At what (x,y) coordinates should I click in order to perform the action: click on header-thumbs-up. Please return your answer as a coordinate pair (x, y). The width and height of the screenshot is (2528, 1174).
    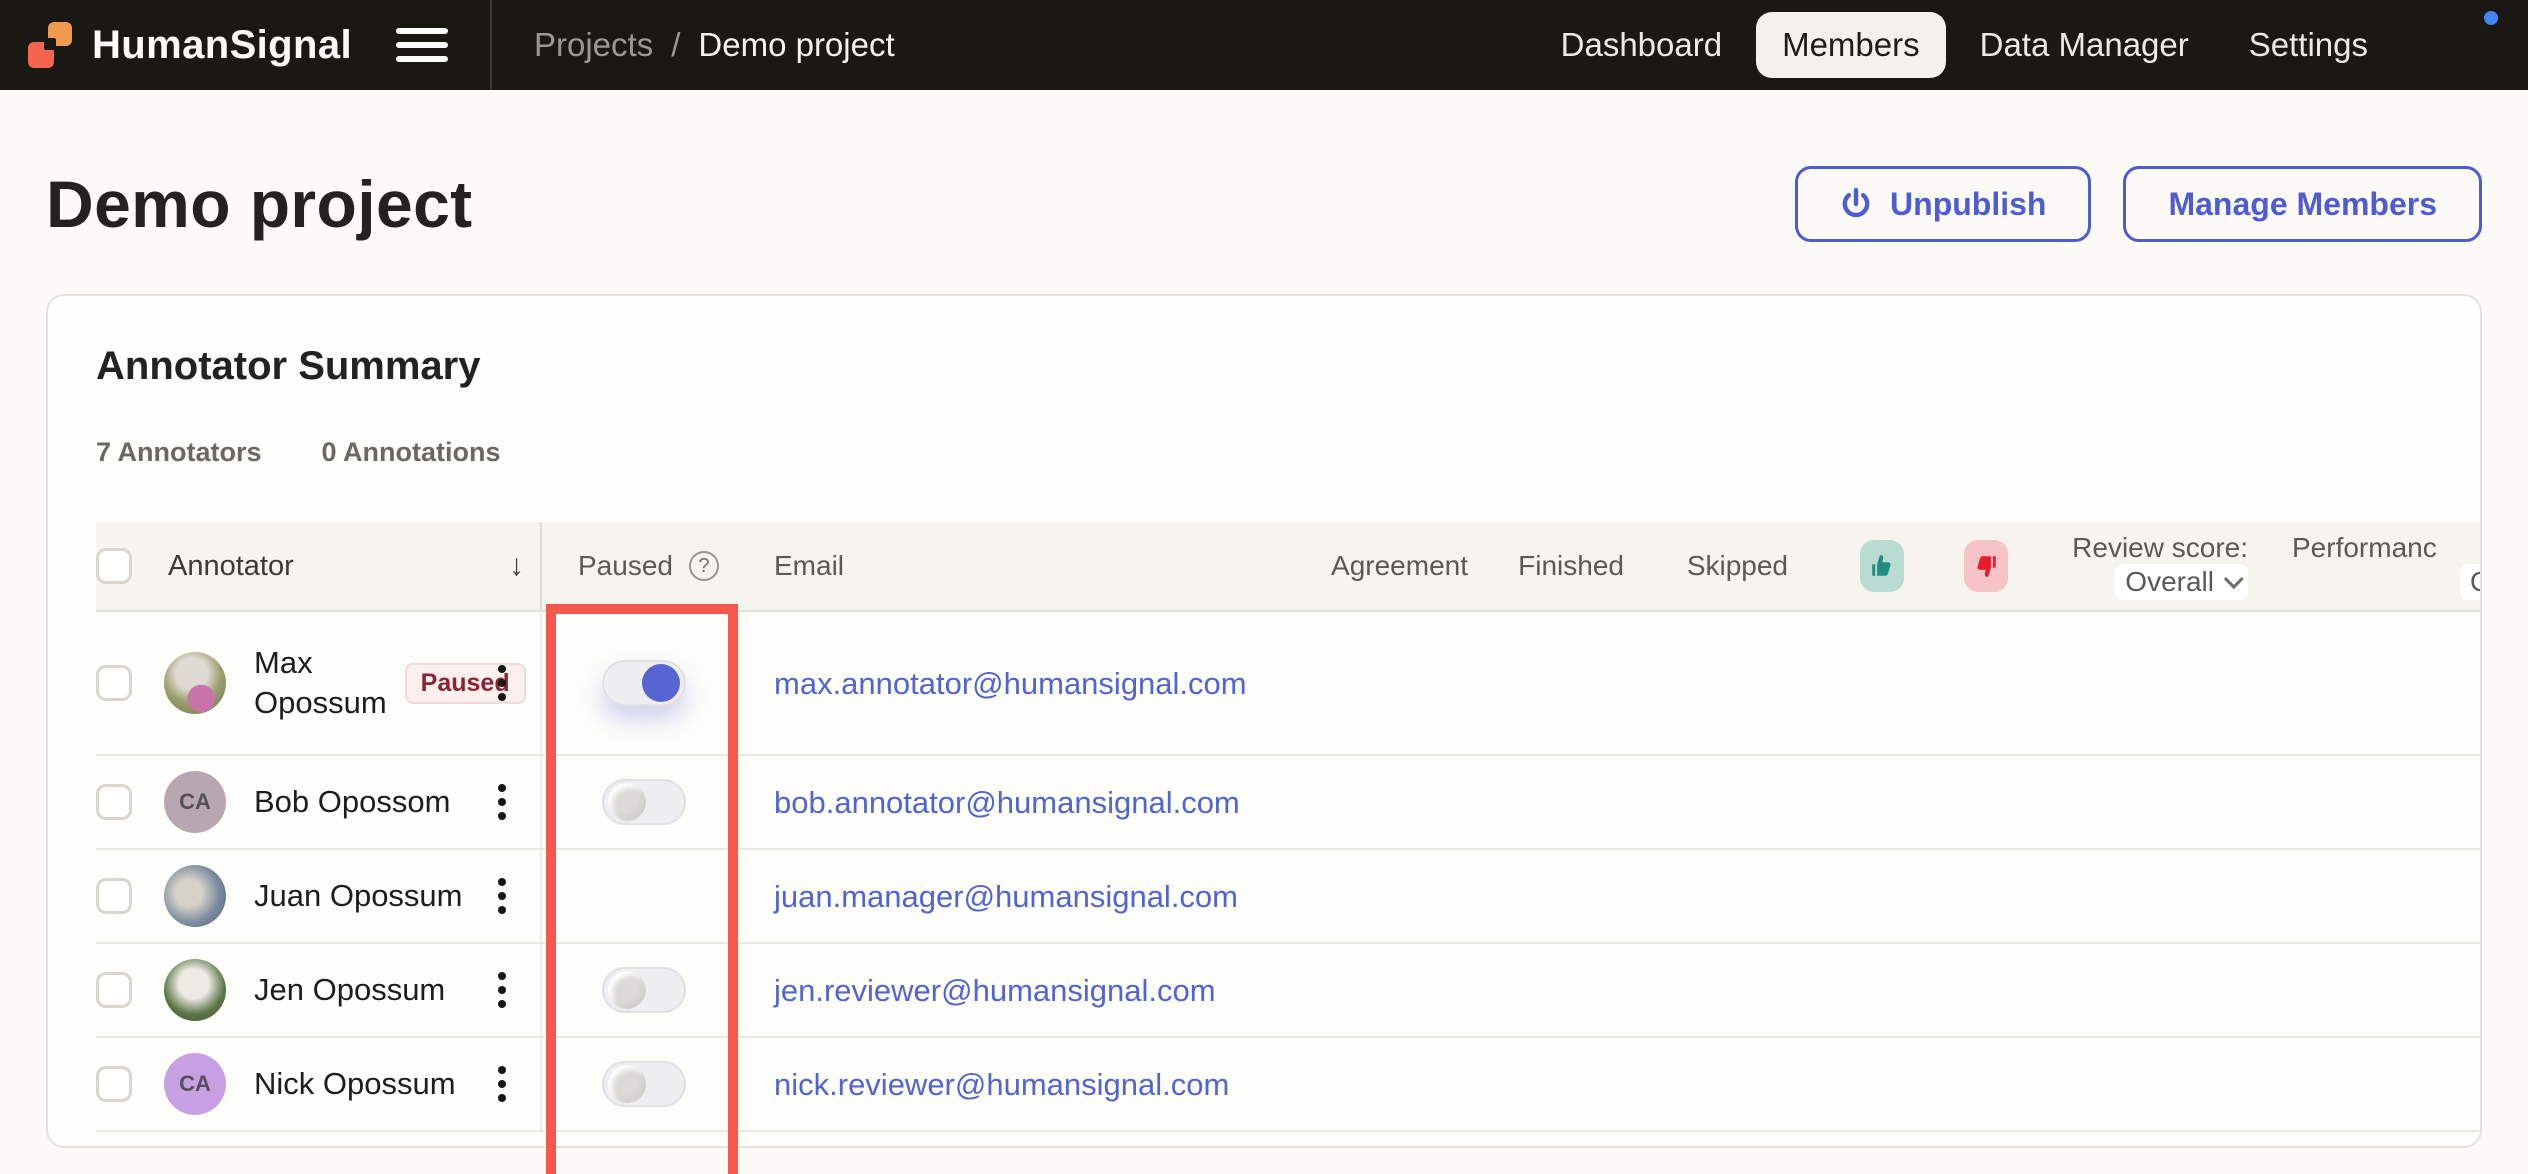
    Looking at the image, I should click on (1848, 566).